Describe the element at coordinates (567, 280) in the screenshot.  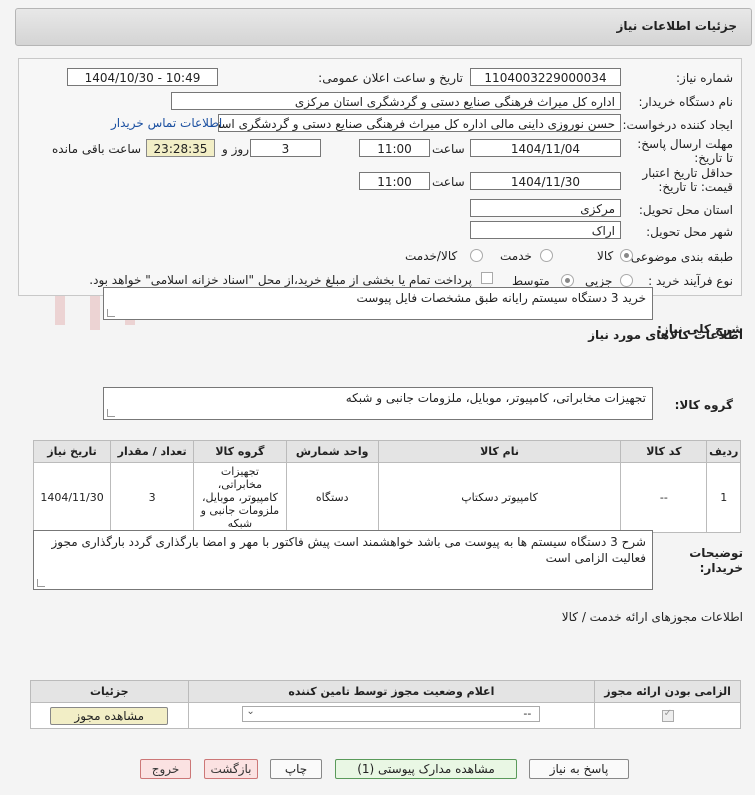
I see `radio-medium` at that location.